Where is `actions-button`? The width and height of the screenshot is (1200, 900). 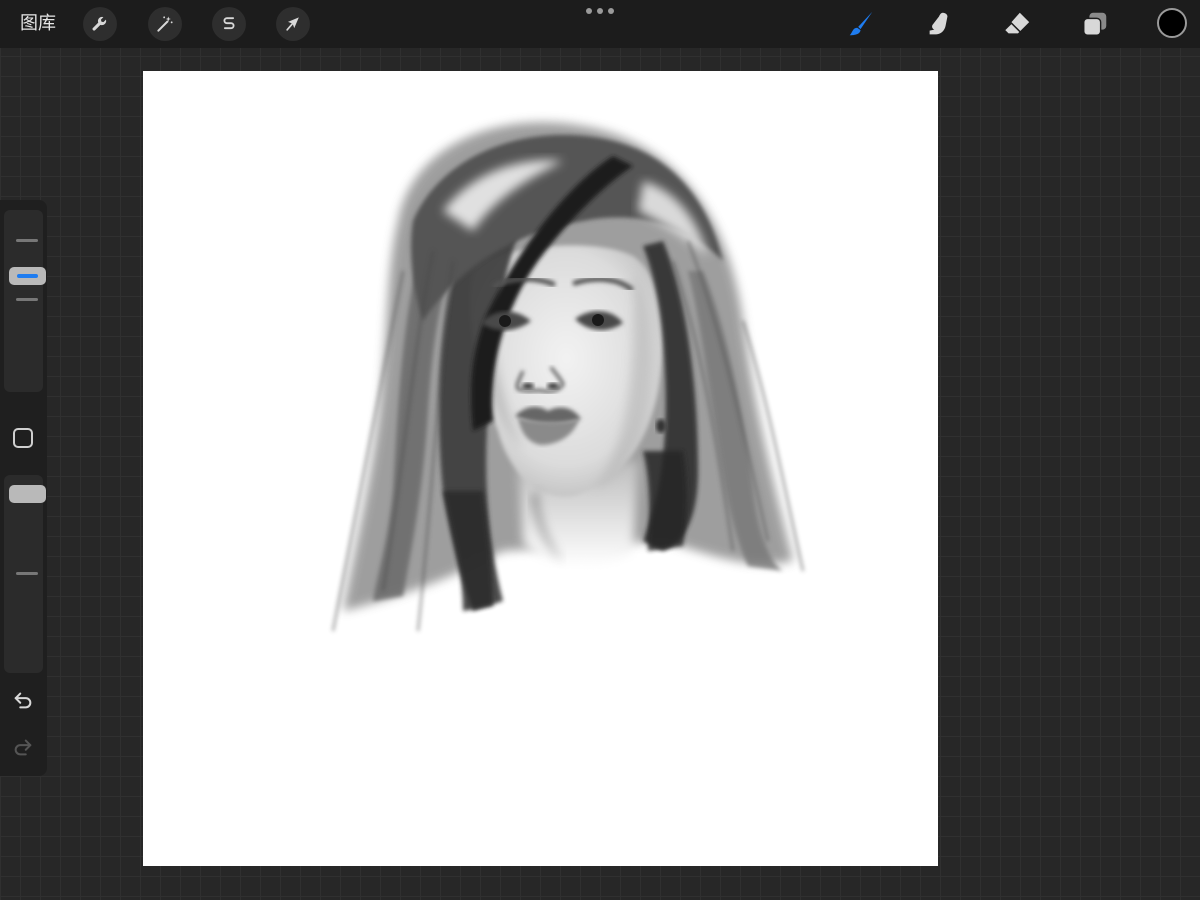
actions-button is located at coordinates (100, 24).